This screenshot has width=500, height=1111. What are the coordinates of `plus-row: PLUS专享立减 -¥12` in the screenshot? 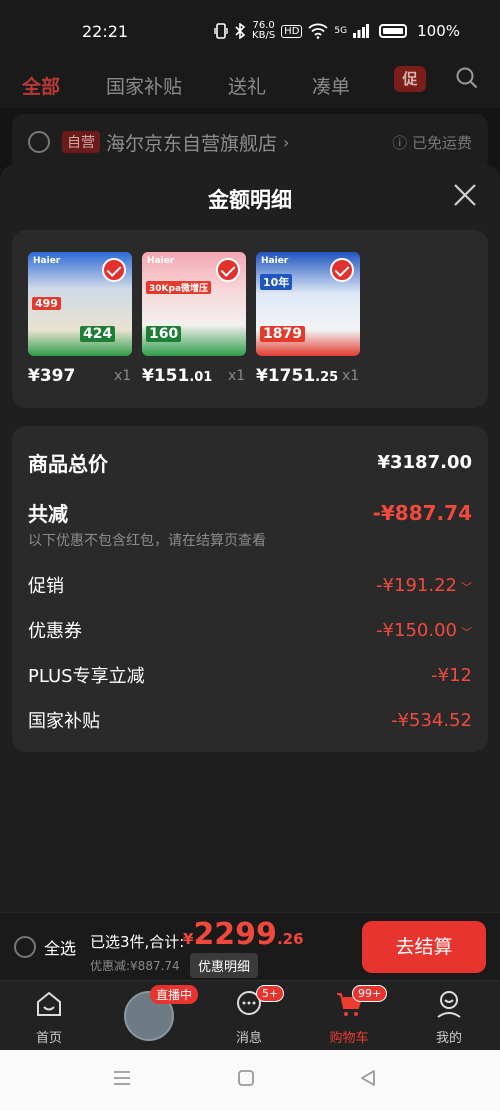 It's located at (250, 675).